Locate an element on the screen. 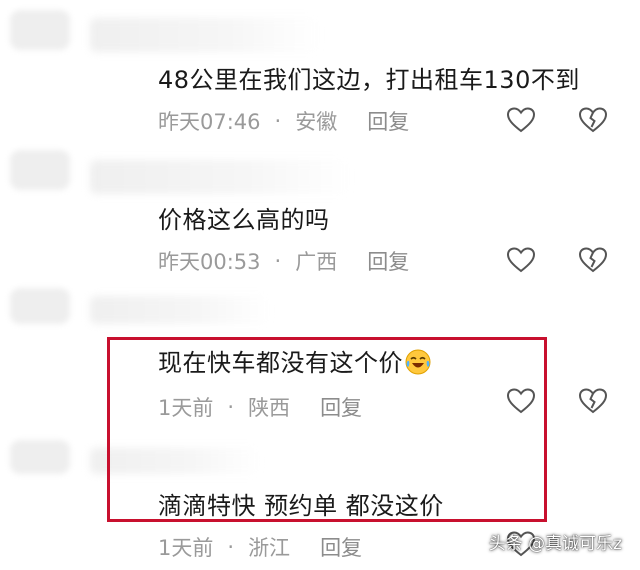 This screenshot has height=570, width=640. comment-text-content: 现在快车都没有这个价 is located at coordinates (280, 363).